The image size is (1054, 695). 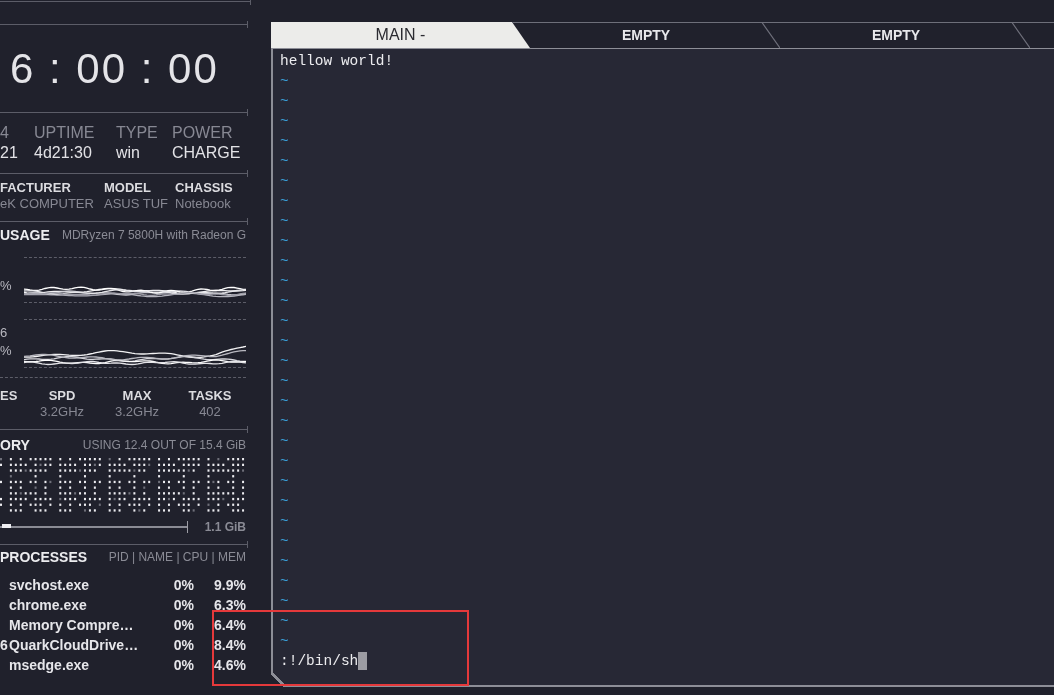 What do you see at coordinates (164, 445) in the screenshot?
I see `memory-usage: USING 12.4 OUT OF 15.4 GiB` at bounding box center [164, 445].